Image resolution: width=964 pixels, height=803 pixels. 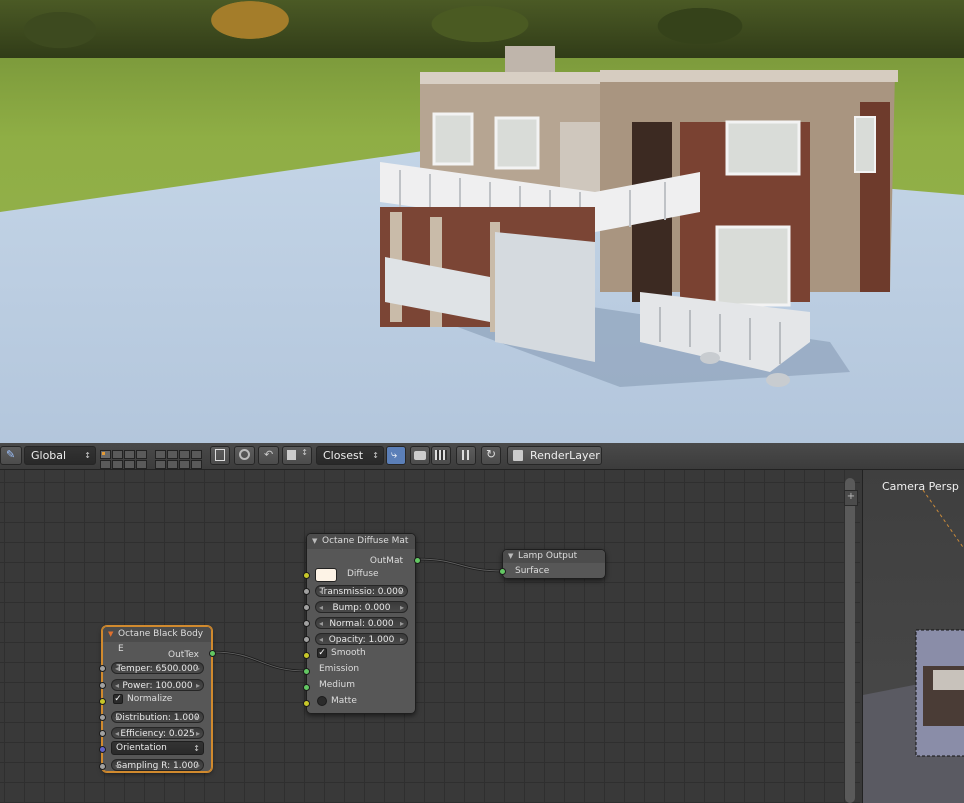 I want to click on node-header: ▼ Octane Diffuse Mat, so click(x=361, y=541).